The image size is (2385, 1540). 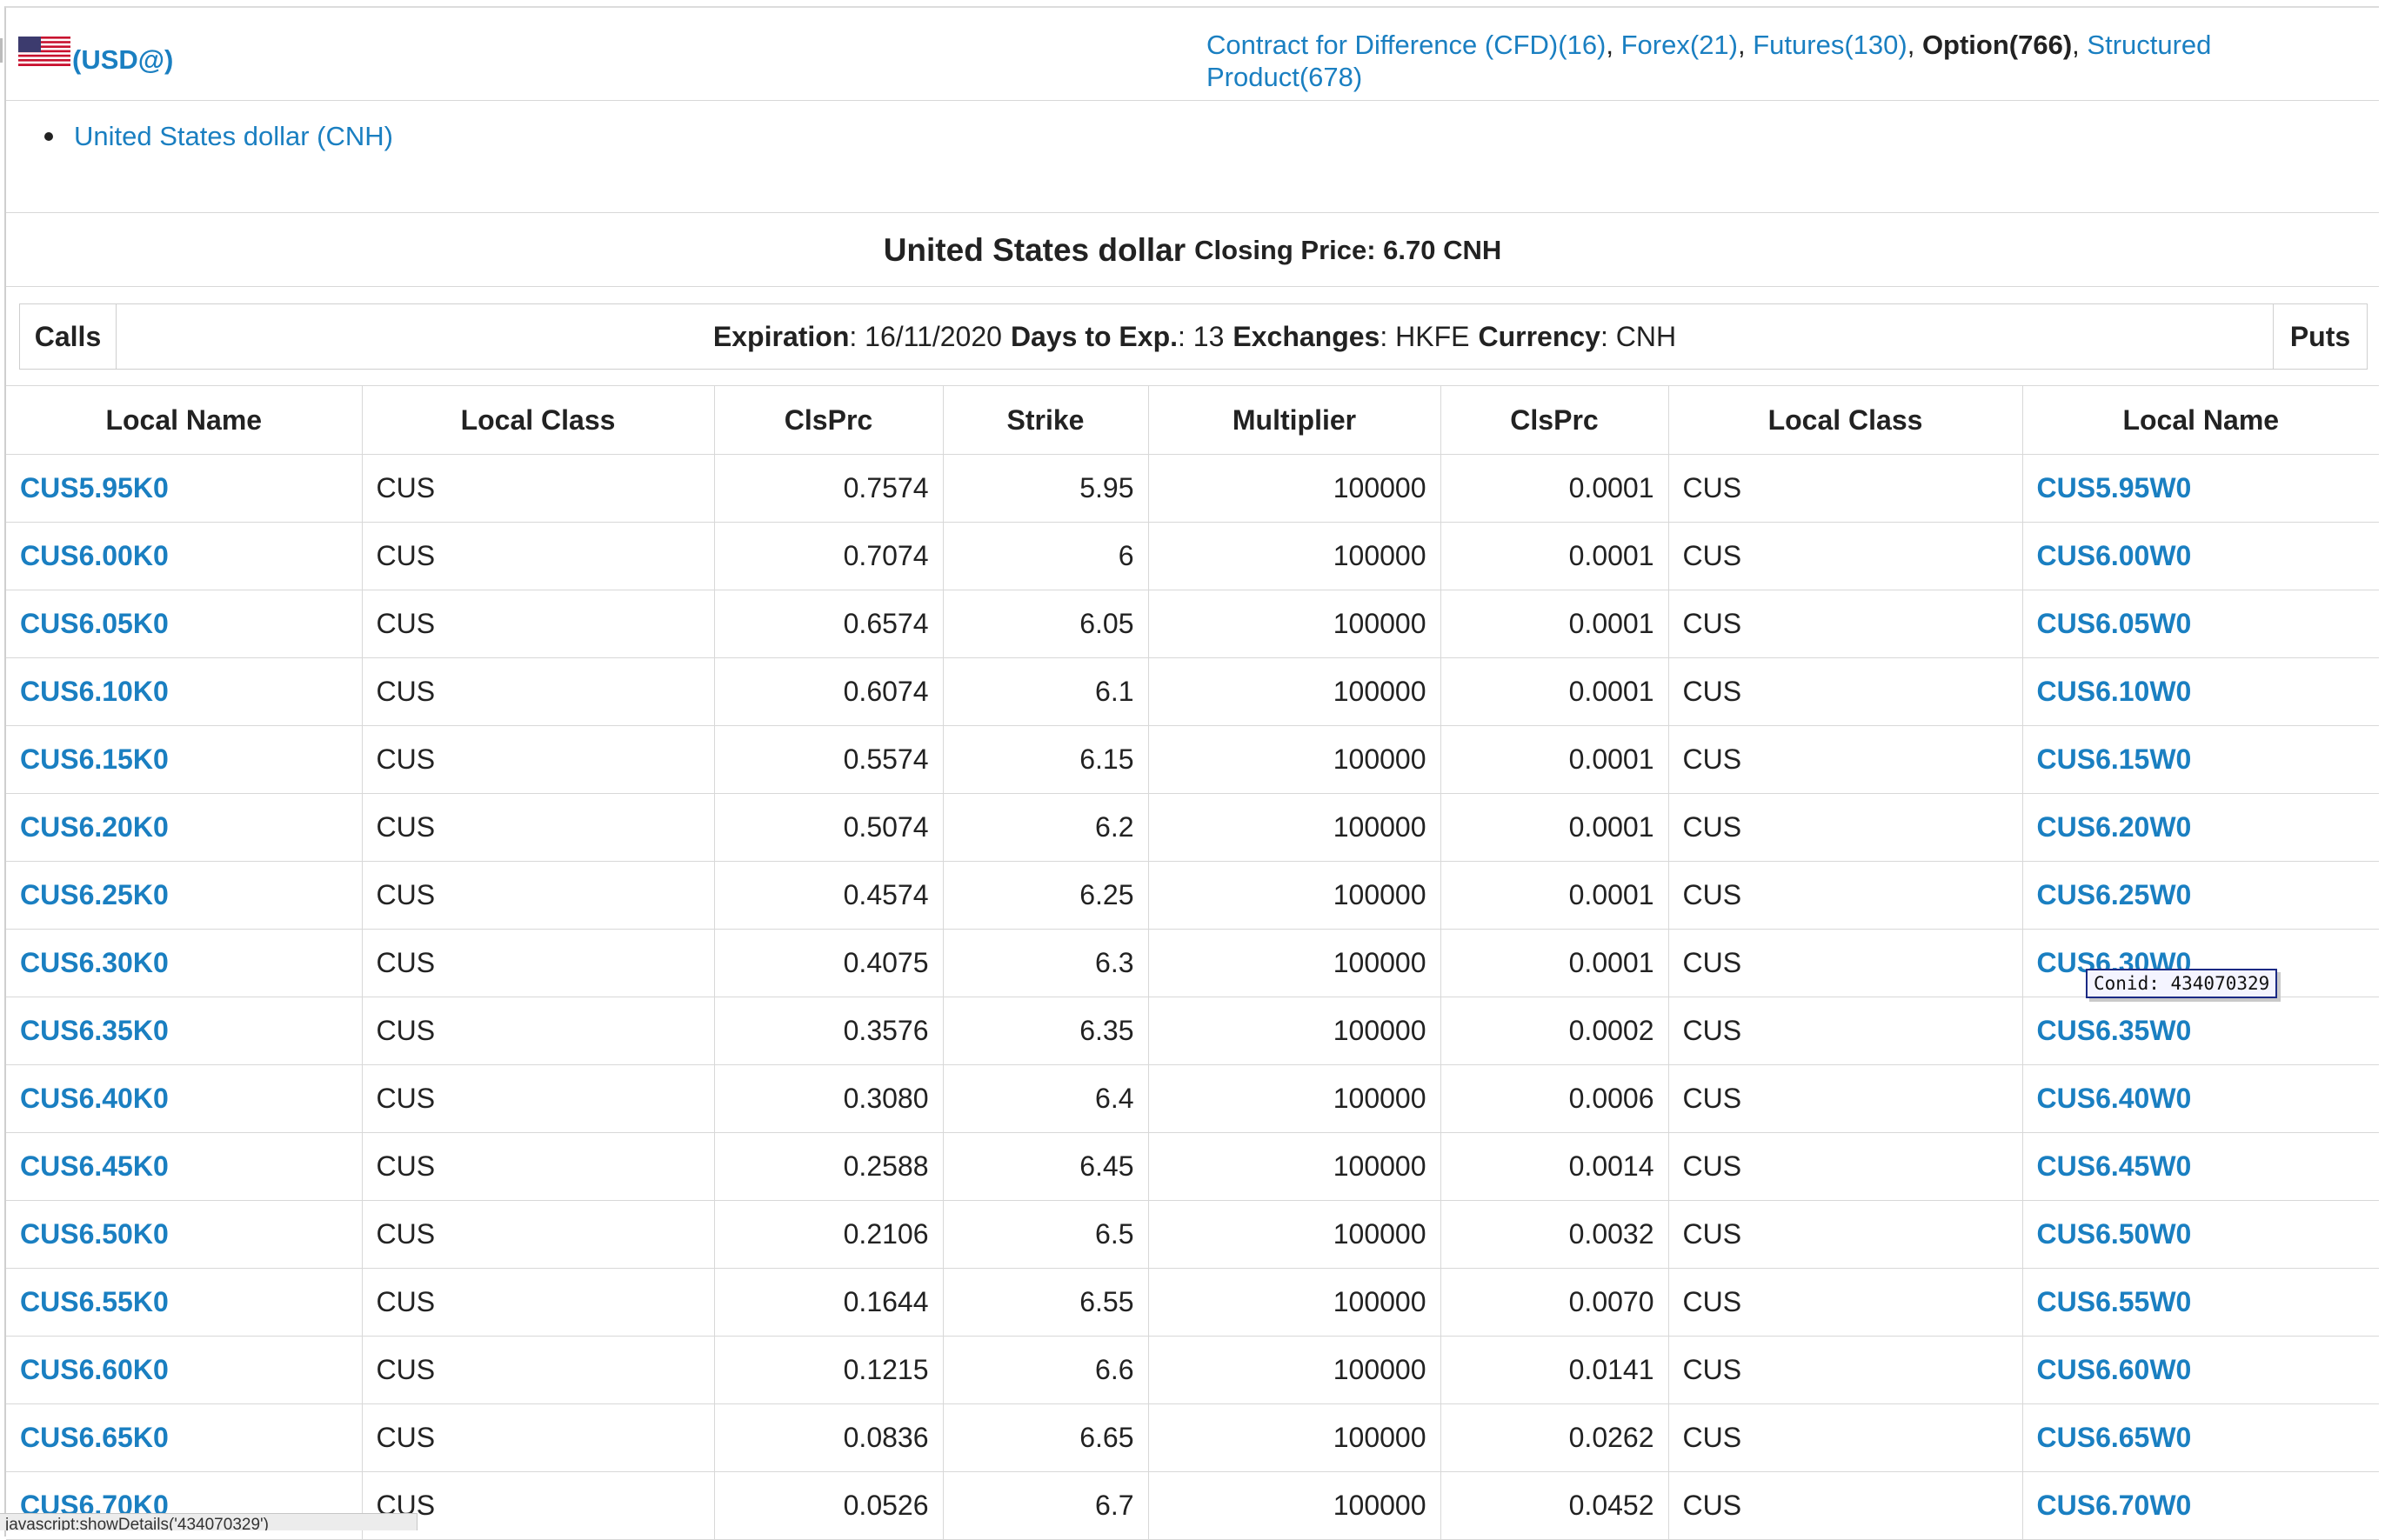 I want to click on strike-price-cell: 6.05, so click(x=1045, y=624).